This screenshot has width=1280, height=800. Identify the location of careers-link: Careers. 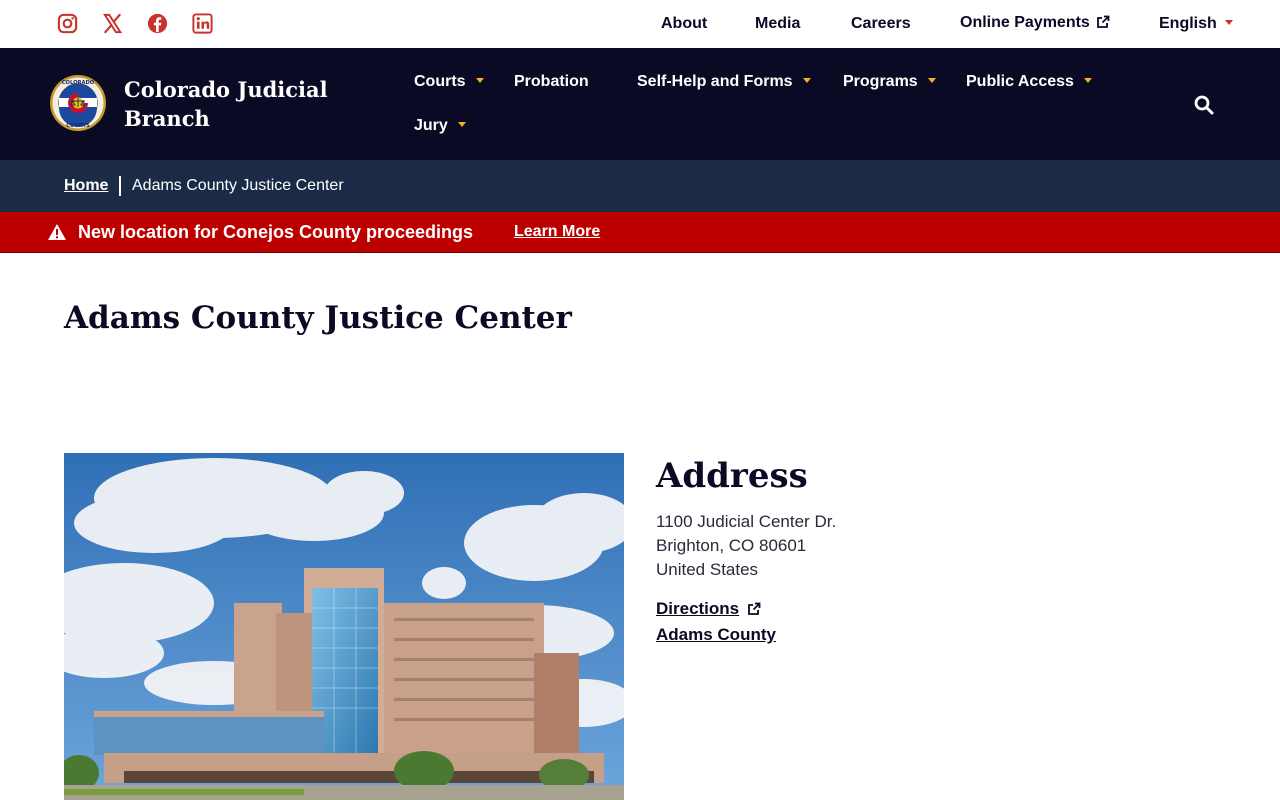
(881, 24).